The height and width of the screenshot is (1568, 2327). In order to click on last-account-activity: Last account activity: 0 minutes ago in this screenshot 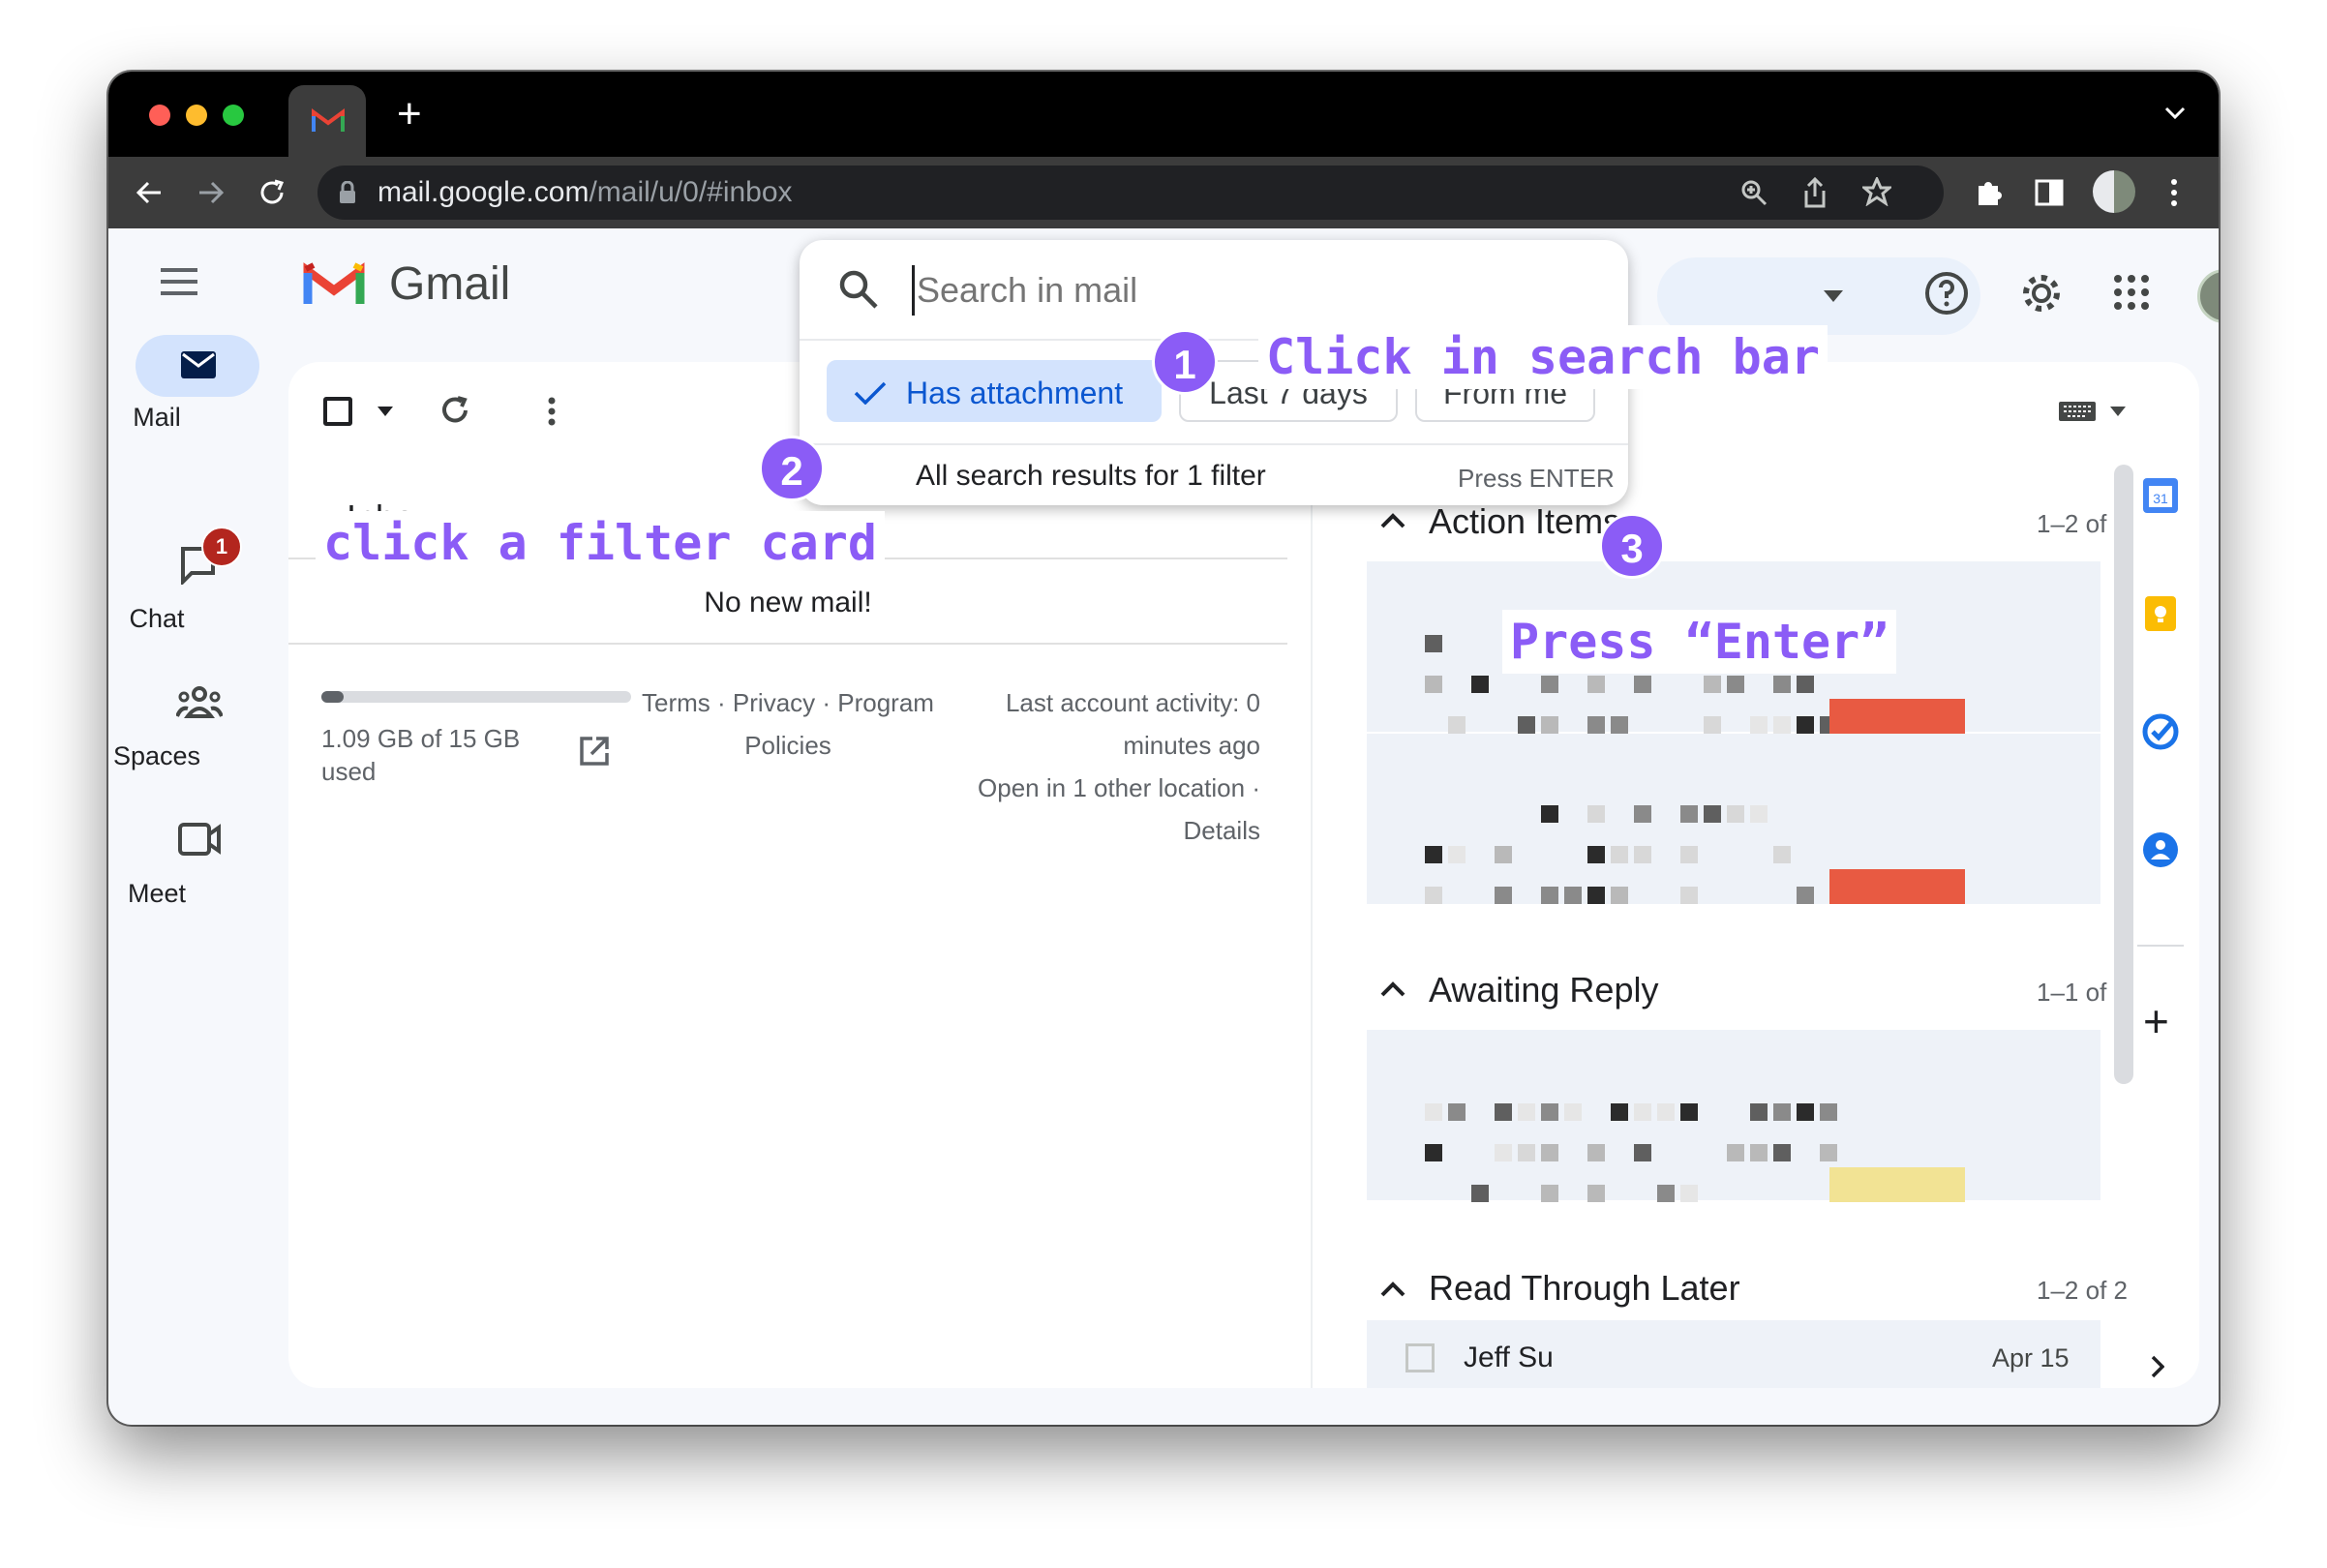, I will do `click(1132, 724)`.